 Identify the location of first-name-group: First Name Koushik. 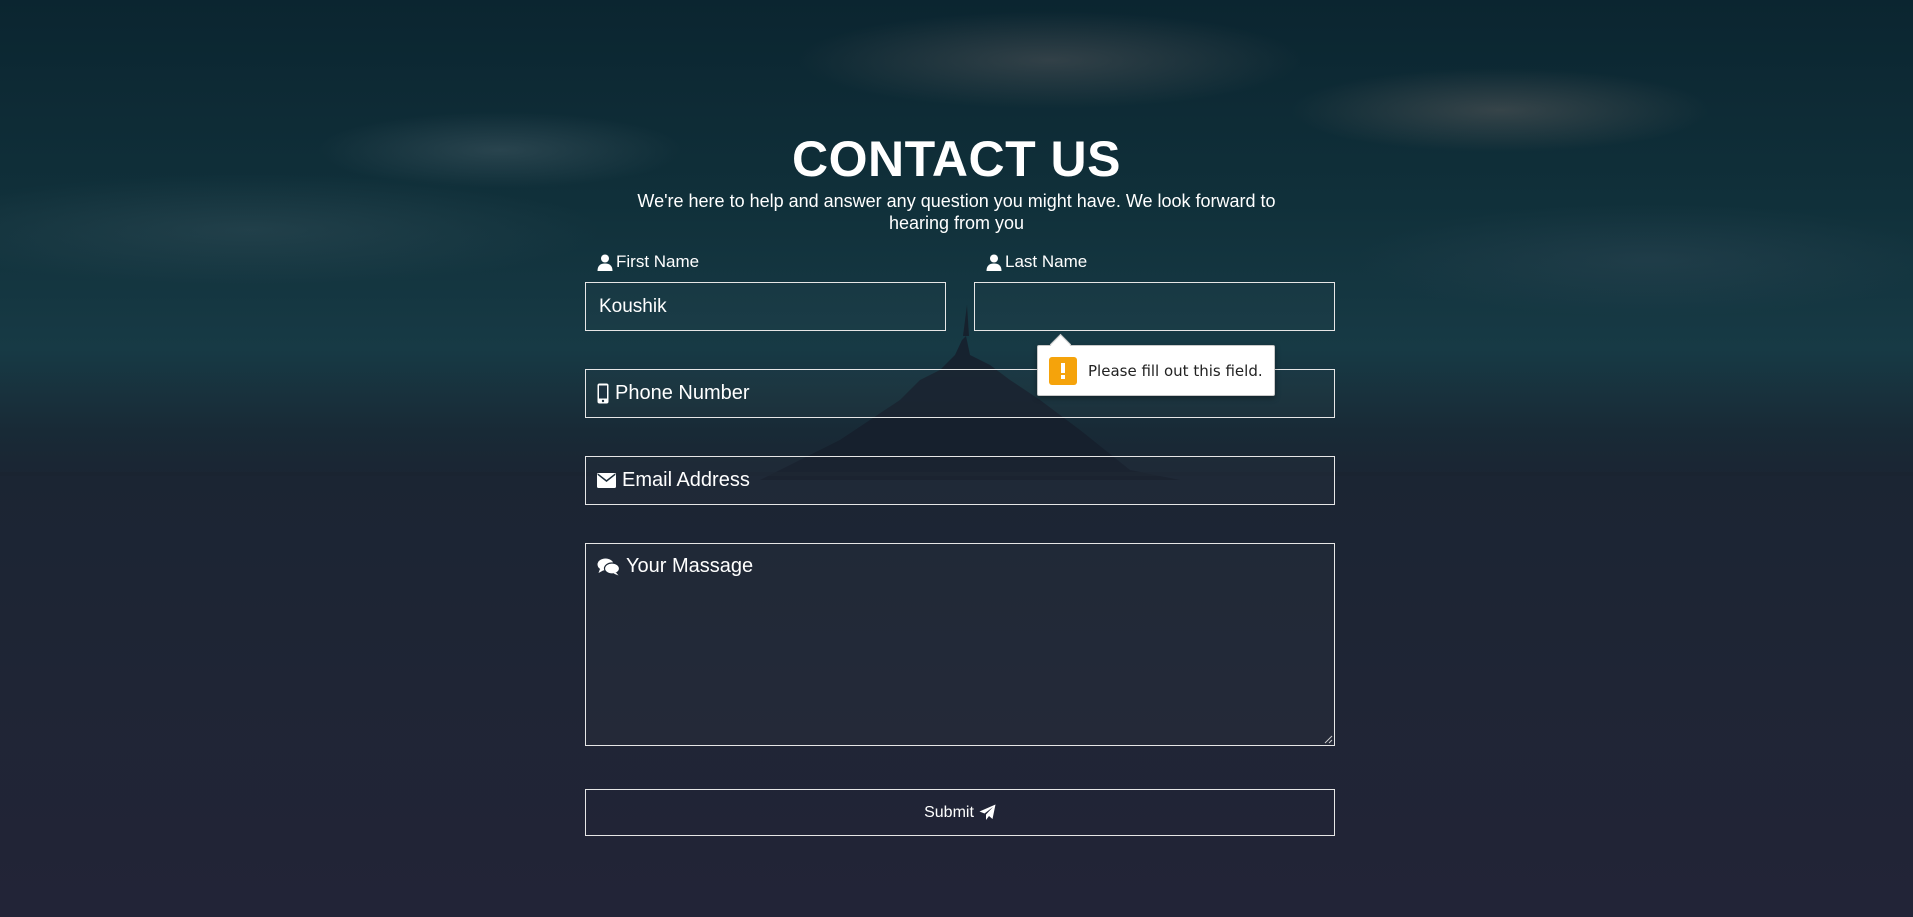
(765, 290).